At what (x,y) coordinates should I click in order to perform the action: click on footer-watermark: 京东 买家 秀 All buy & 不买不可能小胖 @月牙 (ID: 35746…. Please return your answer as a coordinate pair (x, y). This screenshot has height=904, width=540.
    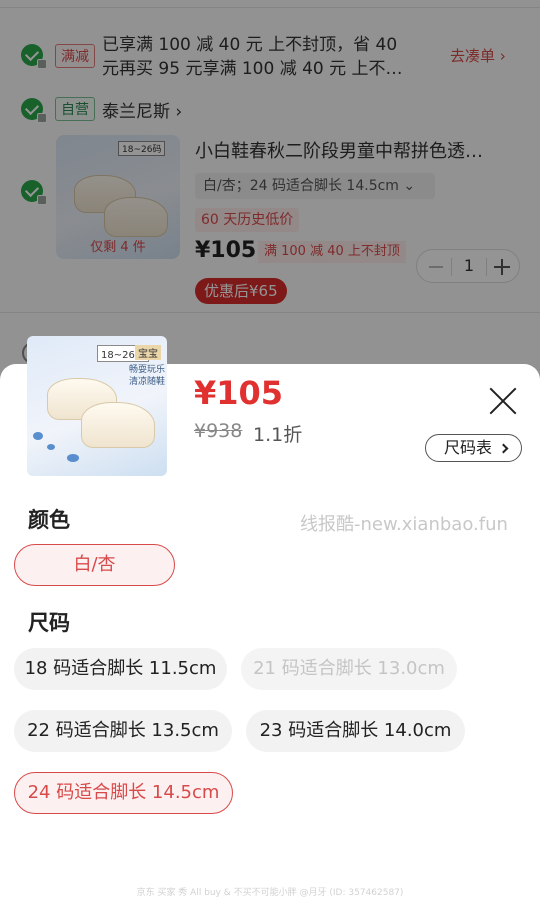
    Looking at the image, I should click on (270, 893).